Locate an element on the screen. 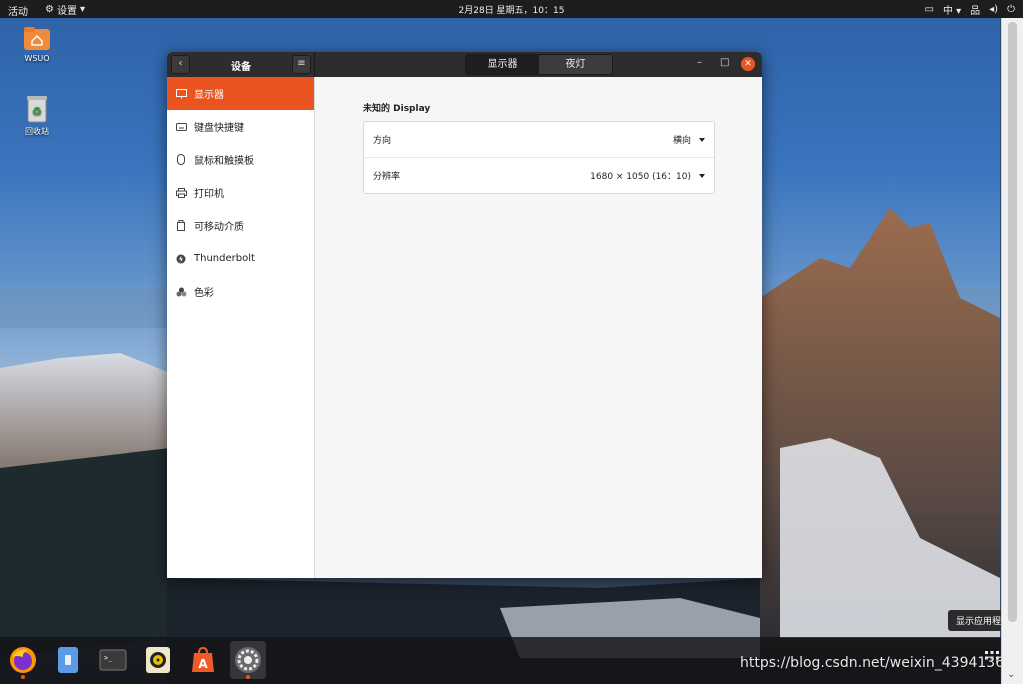 The image size is (1023, 684). tab-display: 显示器 is located at coordinates (502, 64).